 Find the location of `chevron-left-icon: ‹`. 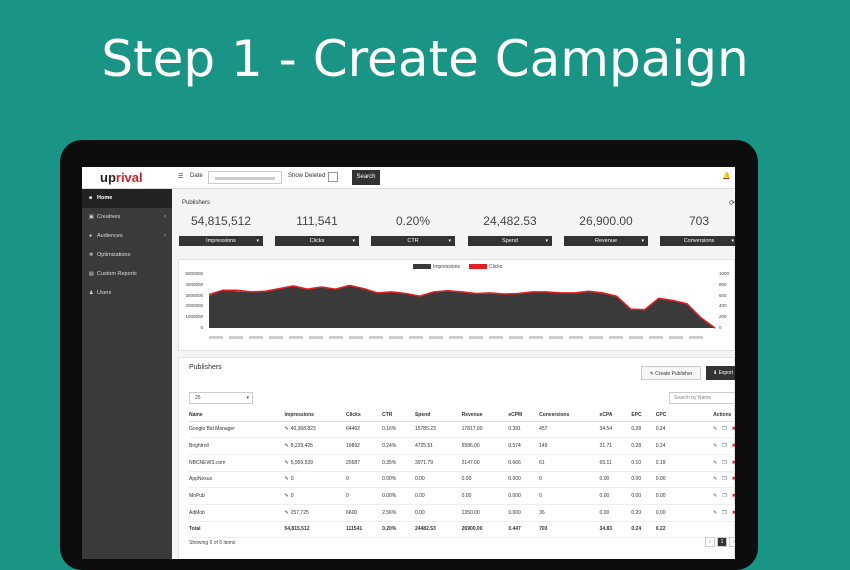

chevron-left-icon: ‹ is located at coordinates (165, 217).